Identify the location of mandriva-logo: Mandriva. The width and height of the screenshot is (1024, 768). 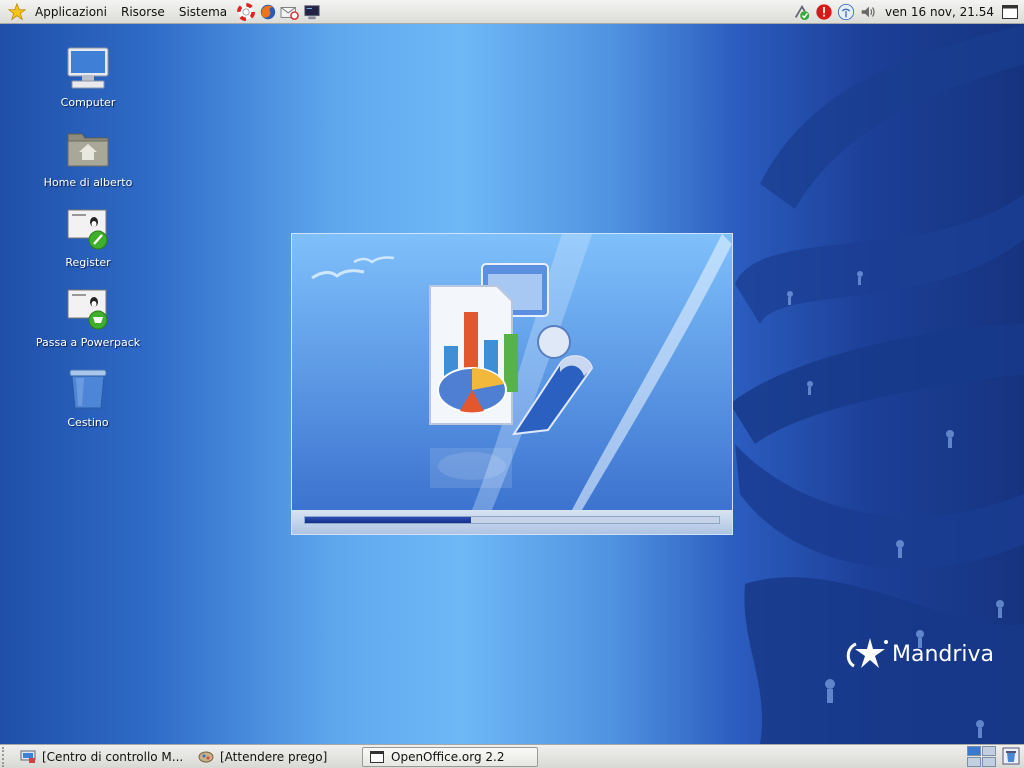
(919, 654).